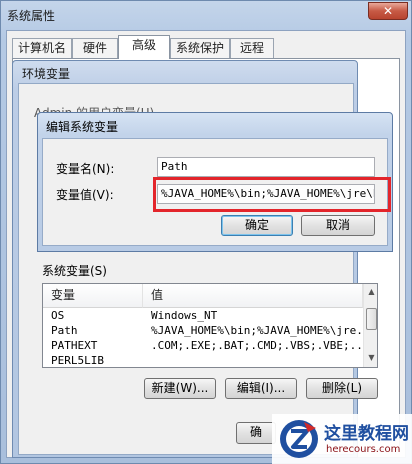 This screenshot has height=464, width=412. I want to click on variable-name-input: Path, so click(266, 167).